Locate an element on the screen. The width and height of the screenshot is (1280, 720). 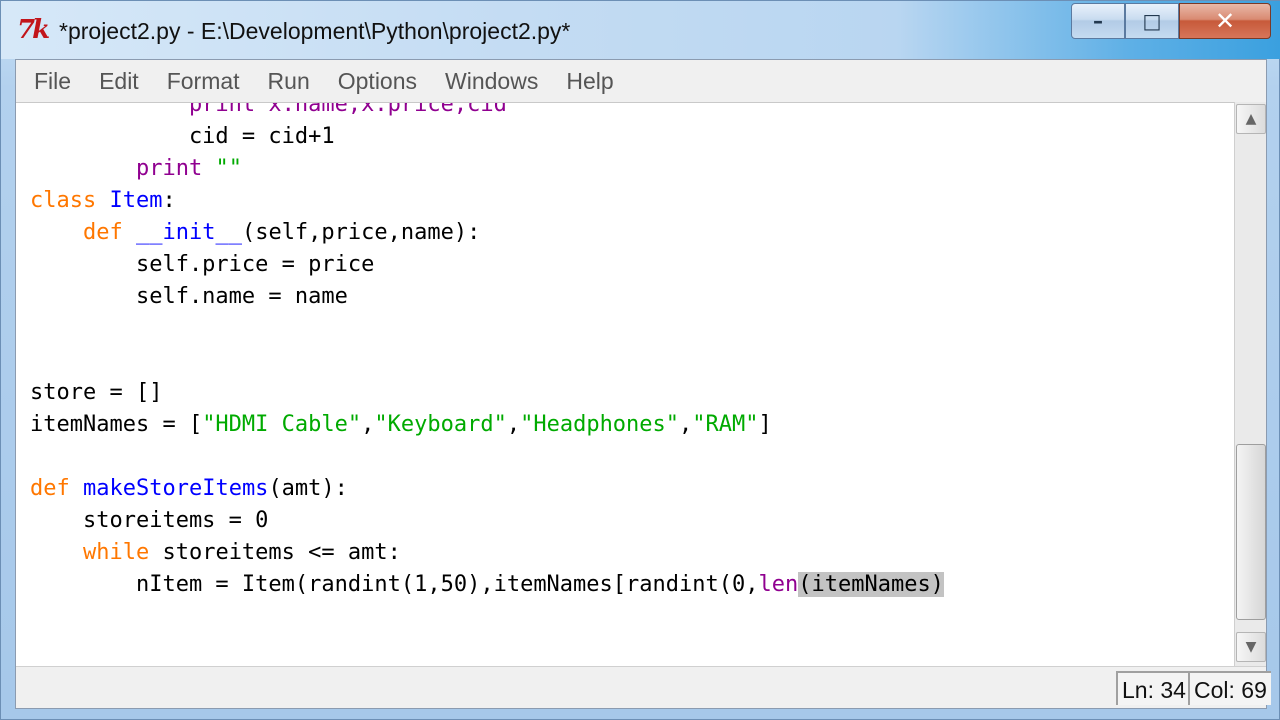
menu-edit: Edit is located at coordinates (119, 81).